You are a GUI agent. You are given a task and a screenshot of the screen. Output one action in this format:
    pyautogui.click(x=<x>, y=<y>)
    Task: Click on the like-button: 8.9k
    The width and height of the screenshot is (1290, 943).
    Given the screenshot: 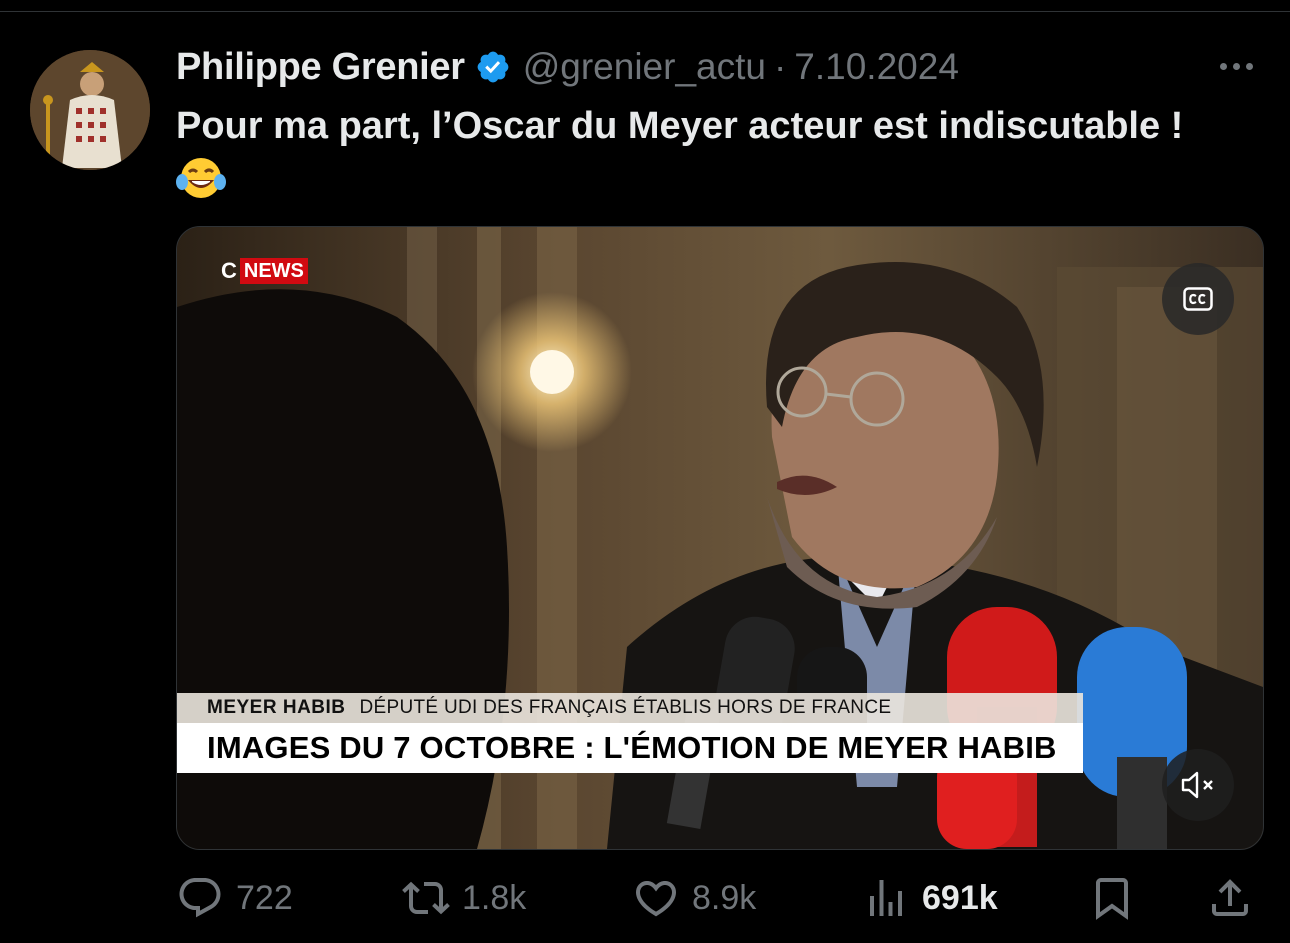 What is the action you would take?
    pyautogui.click(x=694, y=898)
    